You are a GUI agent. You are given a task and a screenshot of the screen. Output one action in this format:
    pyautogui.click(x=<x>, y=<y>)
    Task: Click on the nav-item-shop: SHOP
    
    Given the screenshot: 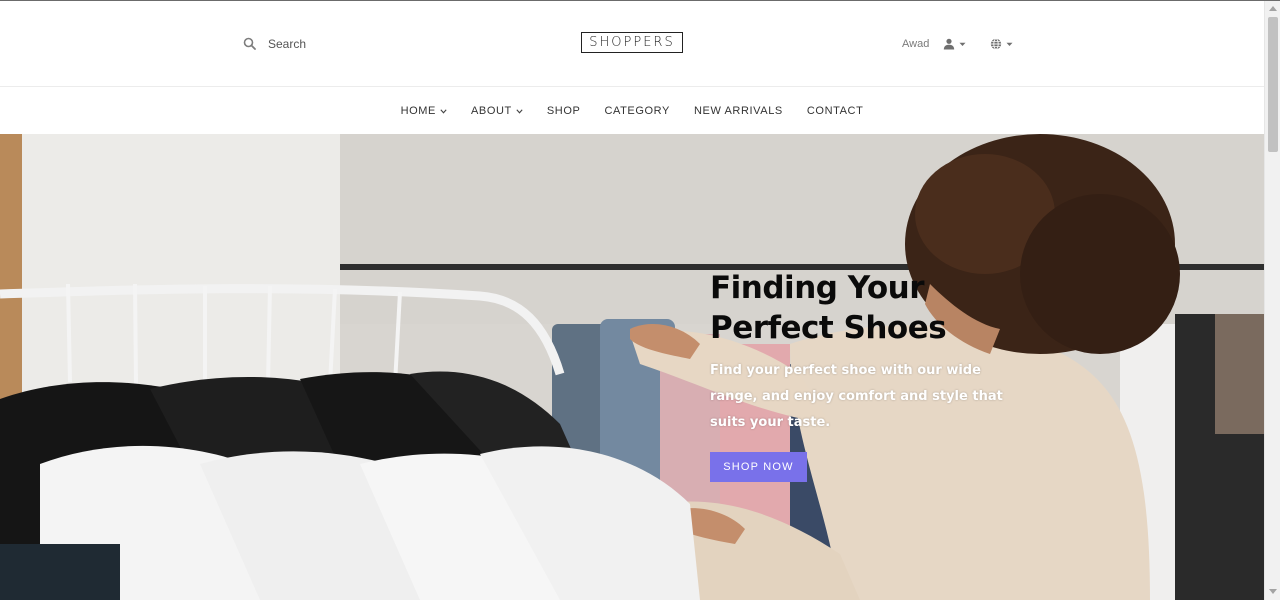 What is the action you would take?
    pyautogui.click(x=564, y=111)
    